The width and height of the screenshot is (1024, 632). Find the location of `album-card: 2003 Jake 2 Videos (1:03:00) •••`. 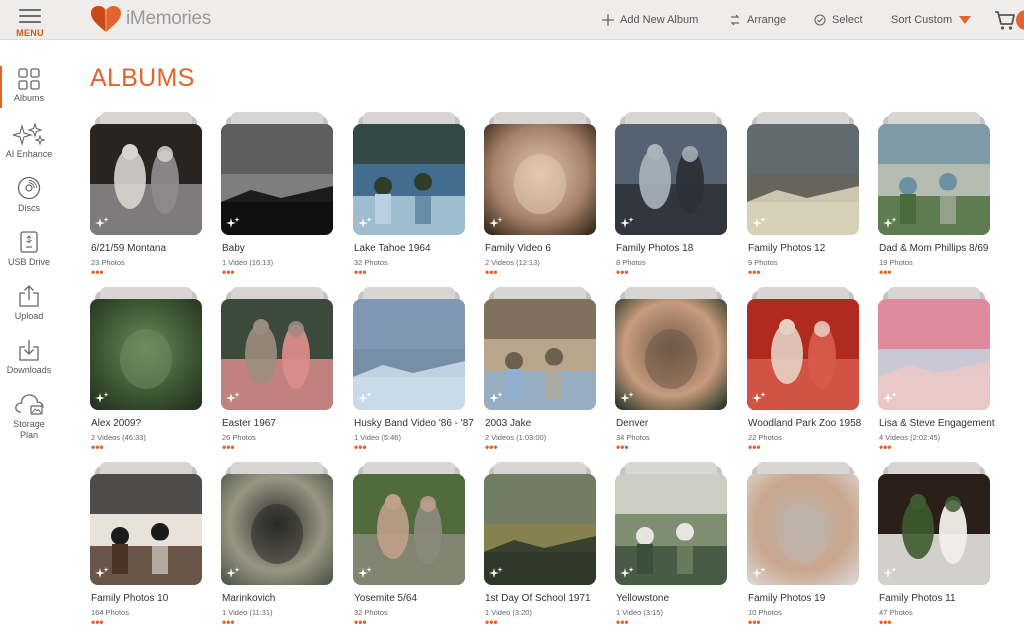

album-card: 2003 Jake 2 Videos (1:03:00) ••• is located at coordinates (540, 372).